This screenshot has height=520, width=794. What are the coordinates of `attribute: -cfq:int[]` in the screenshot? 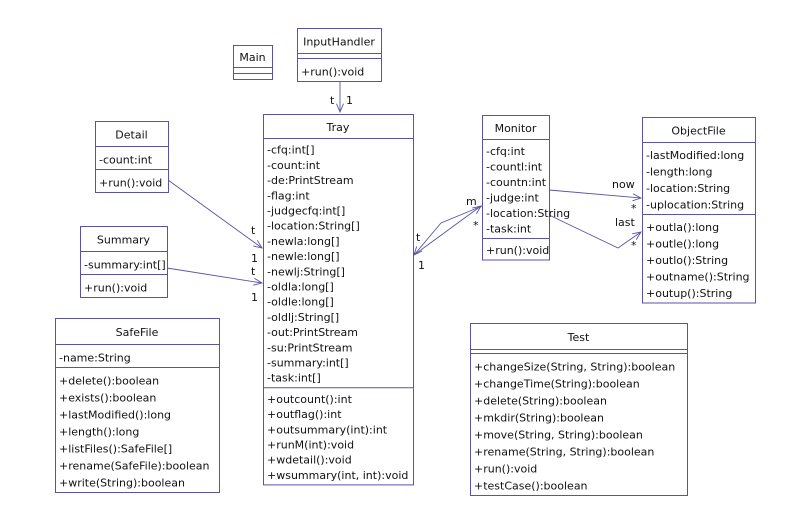 It's located at (291, 150).